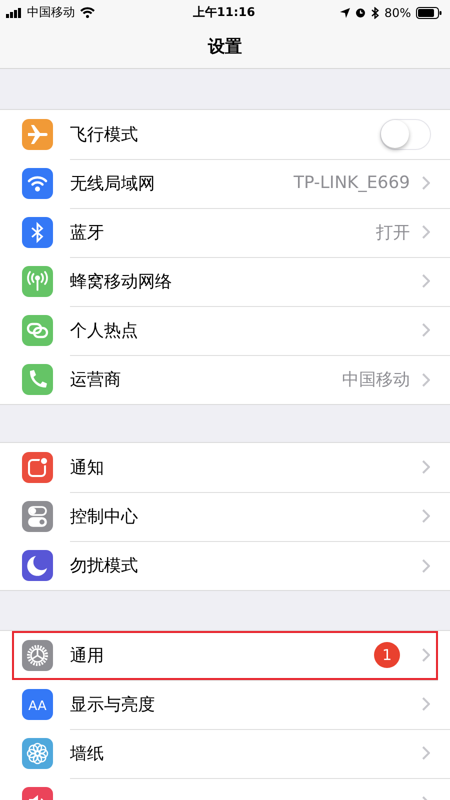 Image resolution: width=450 pixels, height=800 pixels. Describe the element at coordinates (225, 516) in the screenshot. I see `settings-row: 控制中心` at that location.